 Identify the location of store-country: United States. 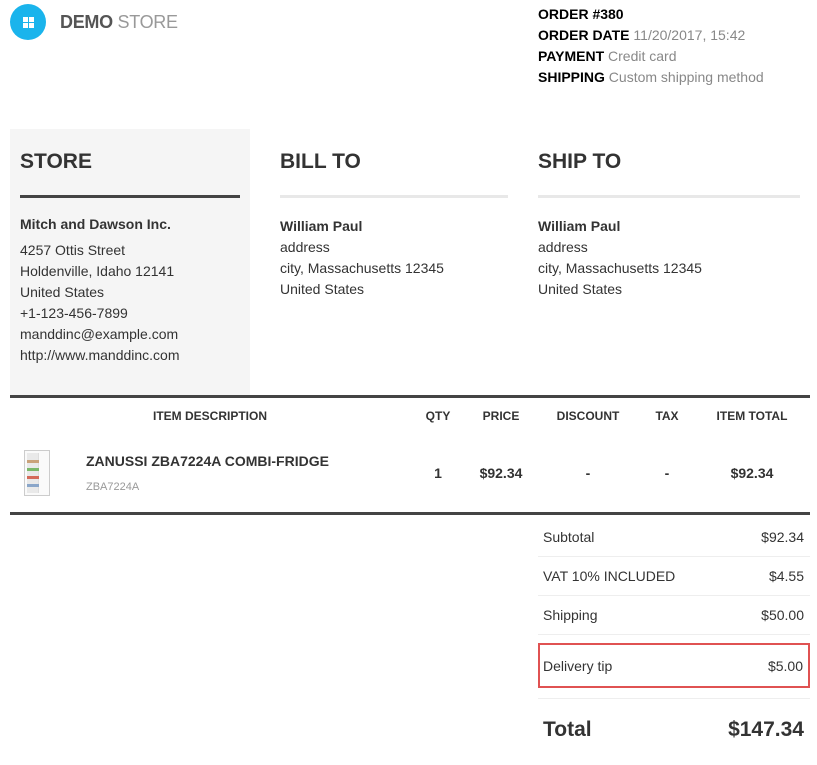
(62, 292).